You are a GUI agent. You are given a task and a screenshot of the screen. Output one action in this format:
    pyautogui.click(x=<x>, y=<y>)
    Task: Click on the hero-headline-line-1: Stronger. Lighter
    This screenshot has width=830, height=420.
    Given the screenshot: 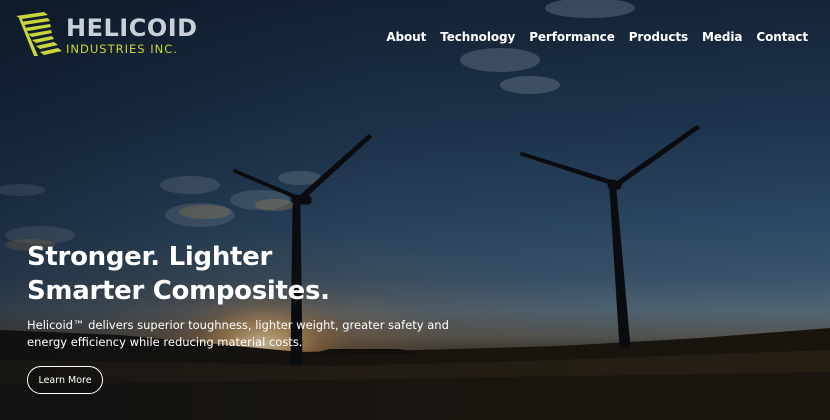 What is the action you would take?
    pyautogui.click(x=150, y=257)
    